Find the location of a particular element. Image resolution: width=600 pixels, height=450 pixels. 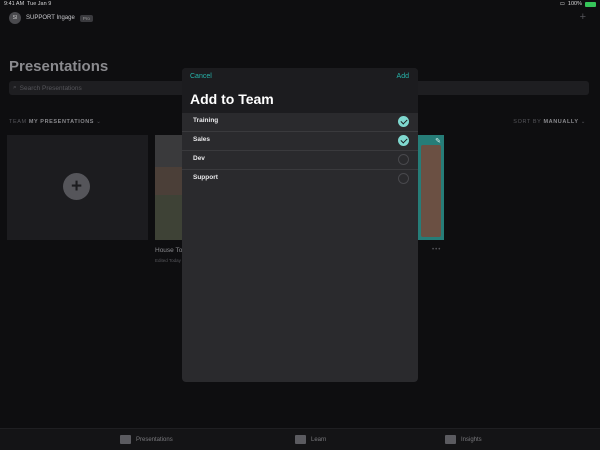

plus-icon: + is located at coordinates (583, 17).